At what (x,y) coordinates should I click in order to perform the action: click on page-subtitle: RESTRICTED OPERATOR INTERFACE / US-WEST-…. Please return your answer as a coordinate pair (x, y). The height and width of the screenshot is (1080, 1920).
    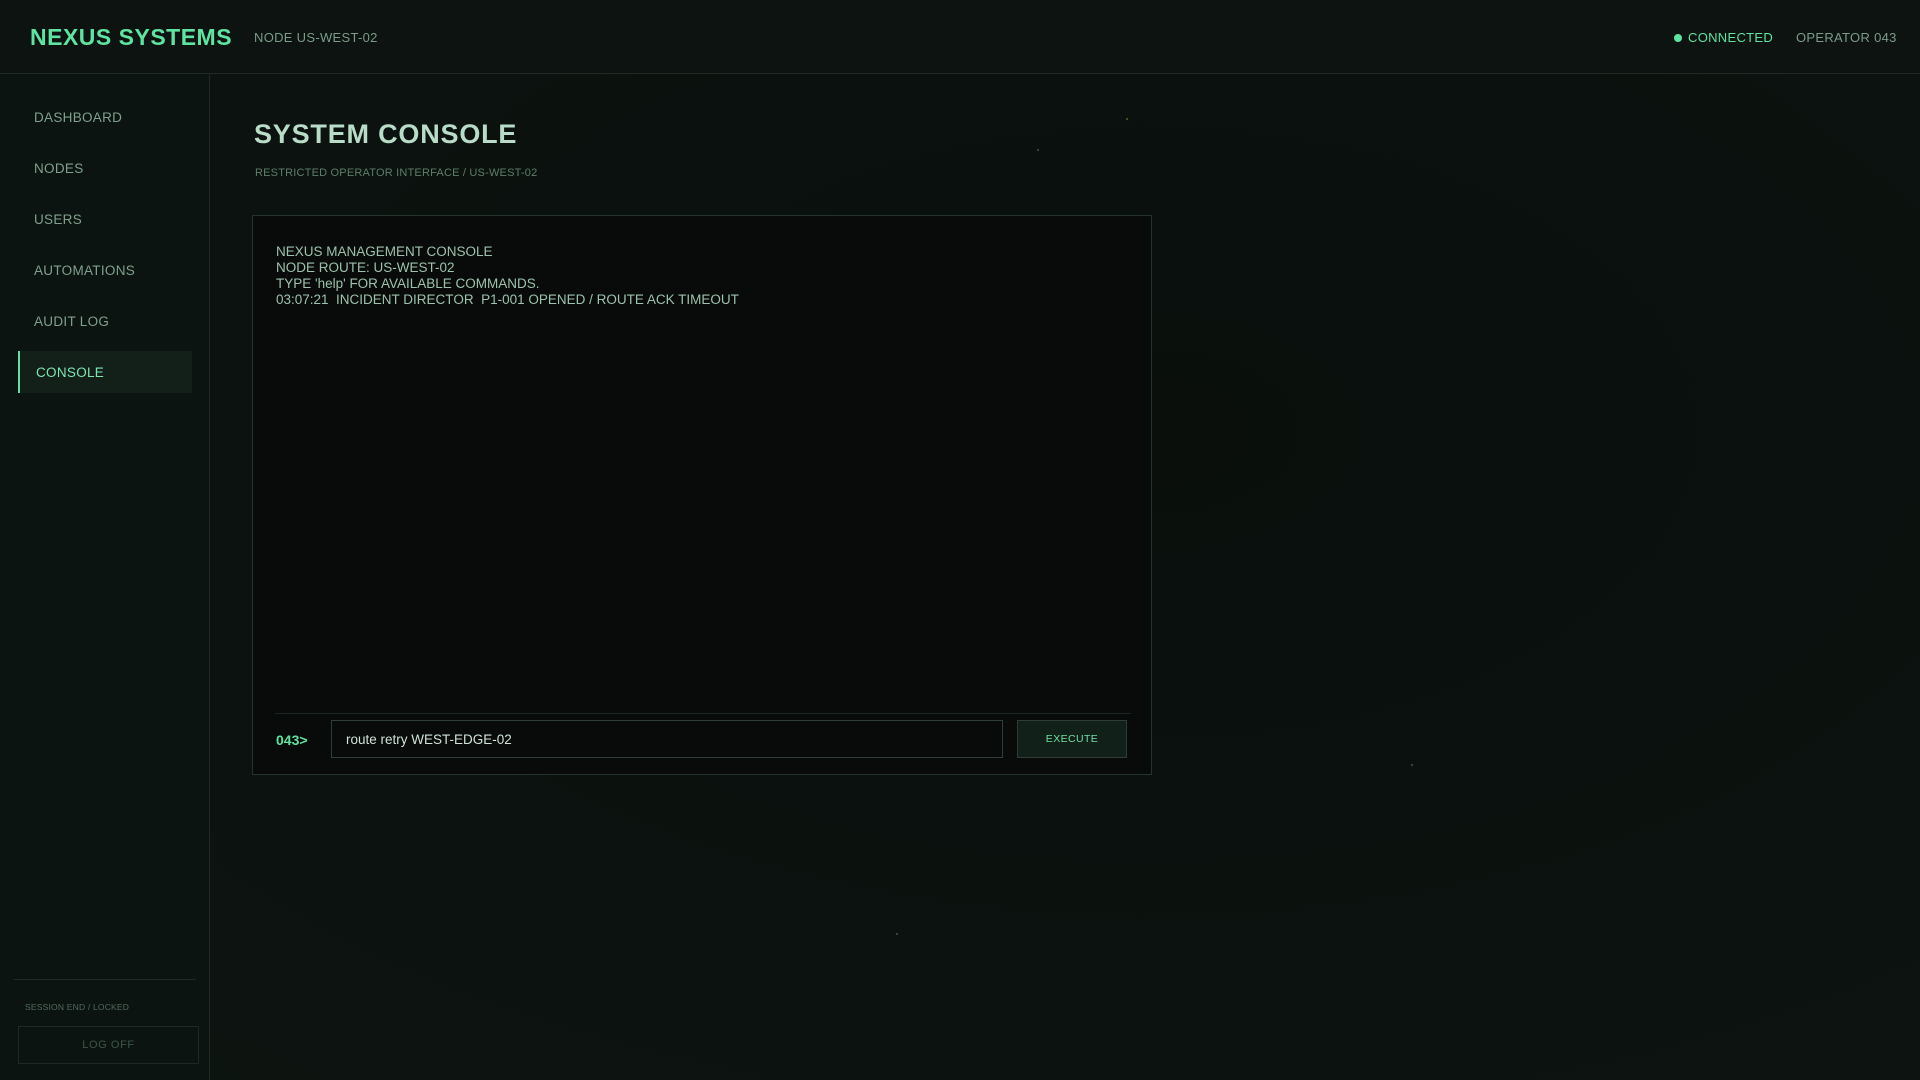
    Looking at the image, I should click on (396, 173).